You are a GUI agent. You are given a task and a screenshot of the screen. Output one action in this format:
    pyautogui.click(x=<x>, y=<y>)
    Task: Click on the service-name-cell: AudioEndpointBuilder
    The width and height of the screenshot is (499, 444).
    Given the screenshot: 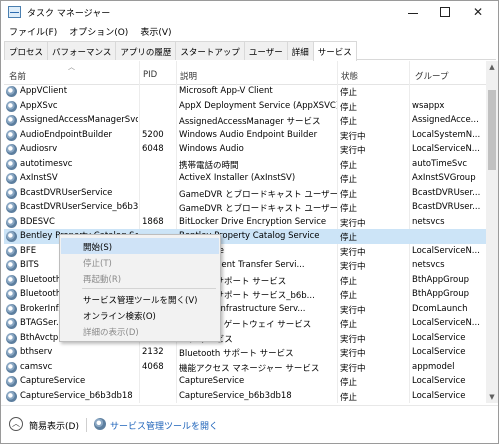 What is the action you would take?
    pyautogui.click(x=66, y=134)
    